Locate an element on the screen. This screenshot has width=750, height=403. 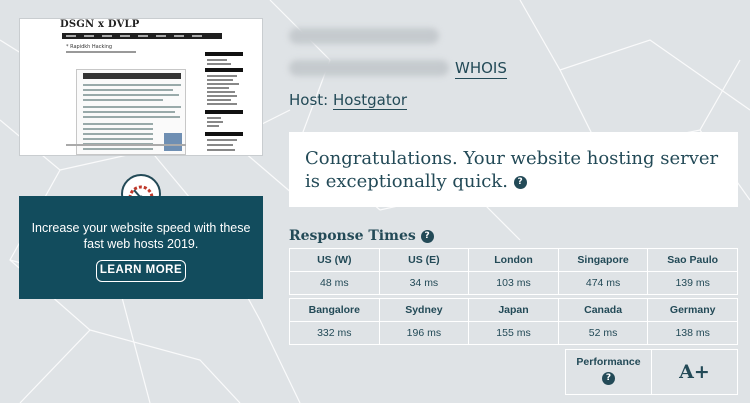
location-header: US (W) is located at coordinates (335, 260).